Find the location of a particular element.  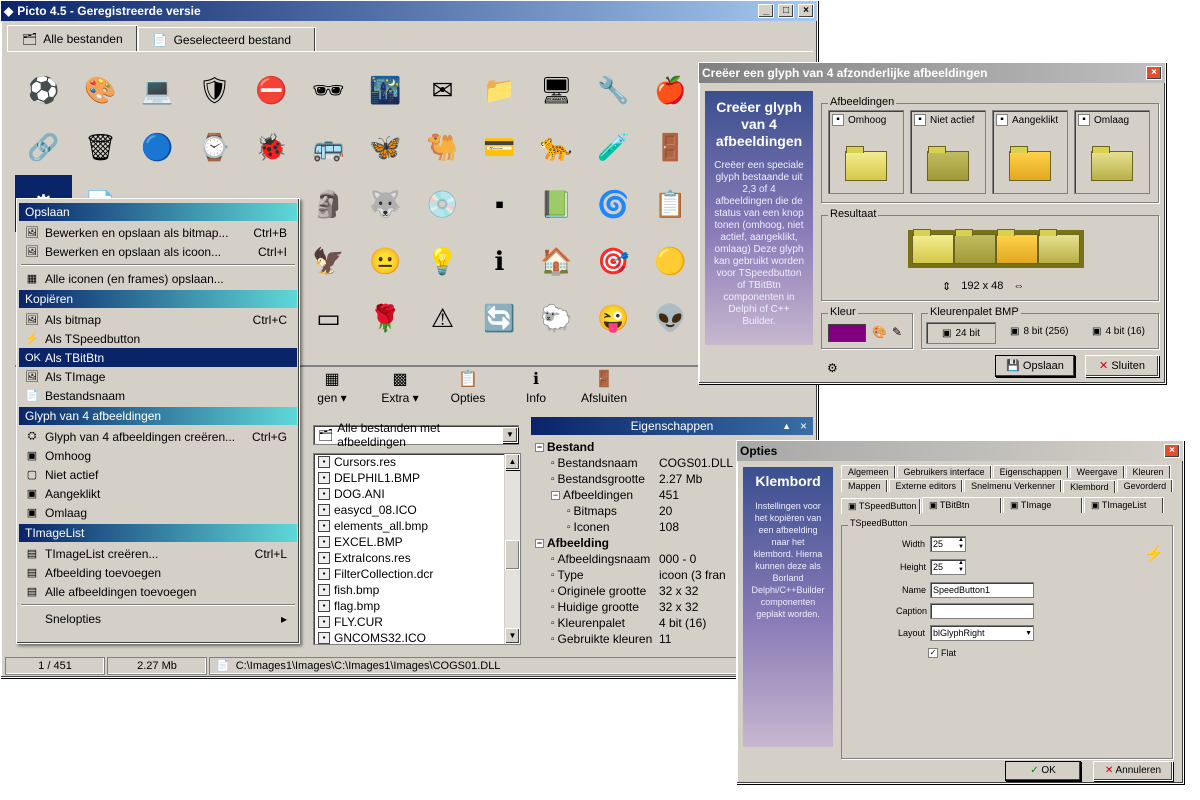

options-subtab: ▣ TImageList is located at coordinates (1124, 505).